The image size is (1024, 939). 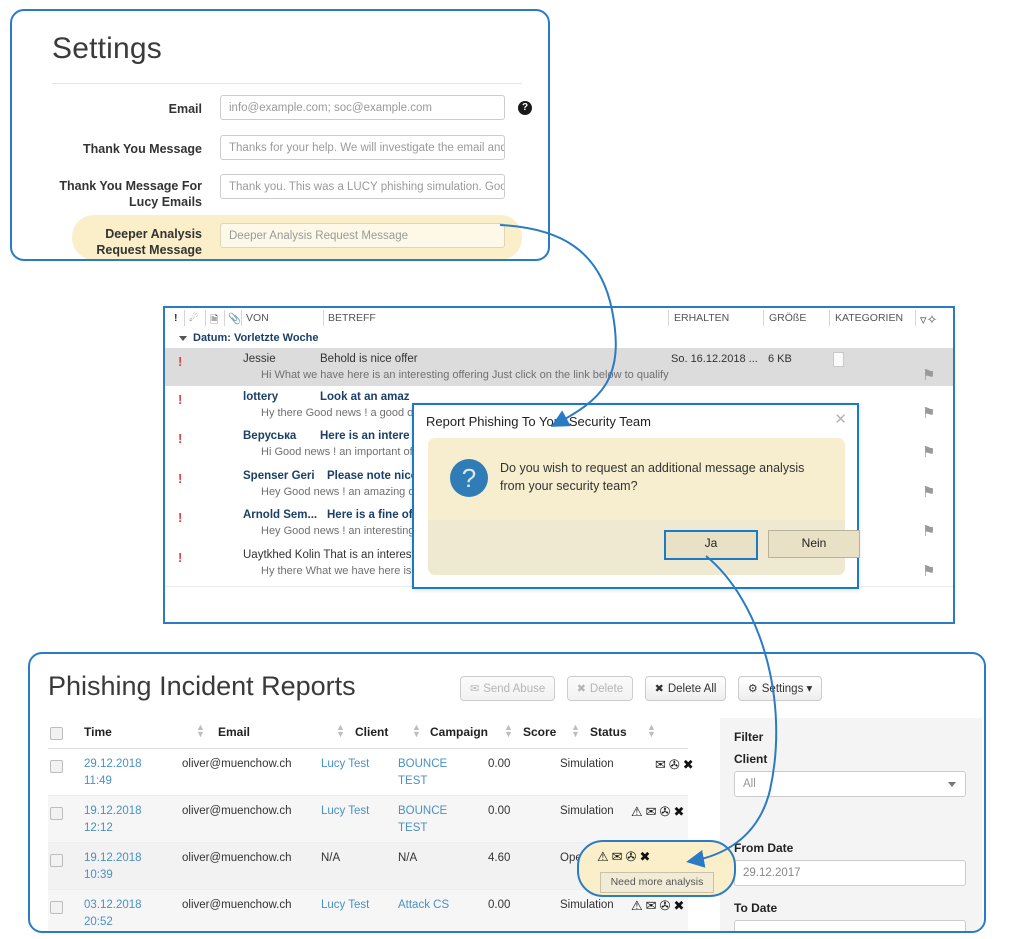 What do you see at coordinates (840, 419) in the screenshot?
I see `close-icon: ✕` at bounding box center [840, 419].